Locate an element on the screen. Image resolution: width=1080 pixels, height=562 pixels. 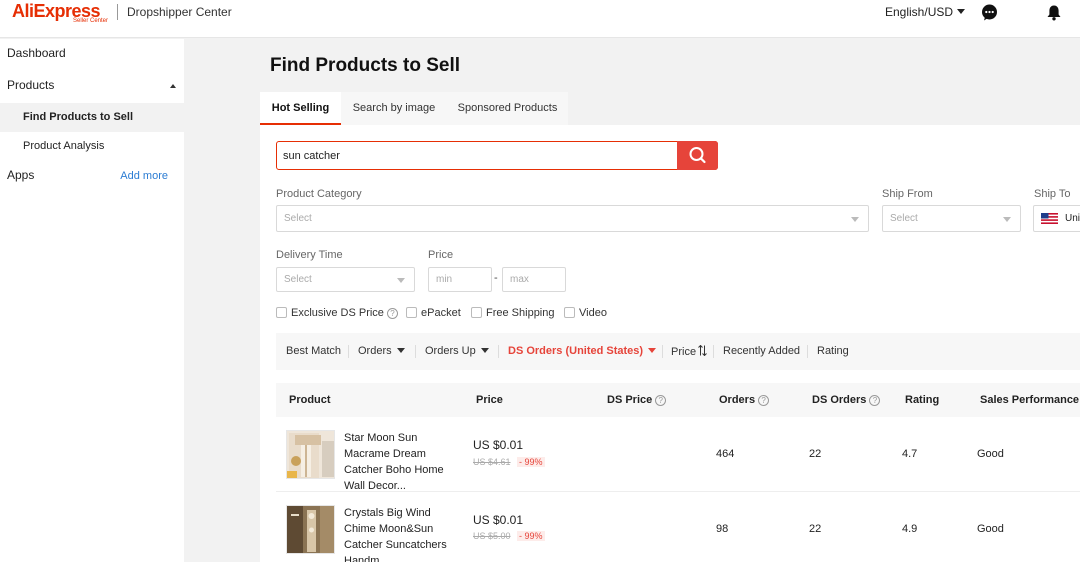
sidebar-item-product-analysis: Product Analysis is located at coordinates (92, 146).